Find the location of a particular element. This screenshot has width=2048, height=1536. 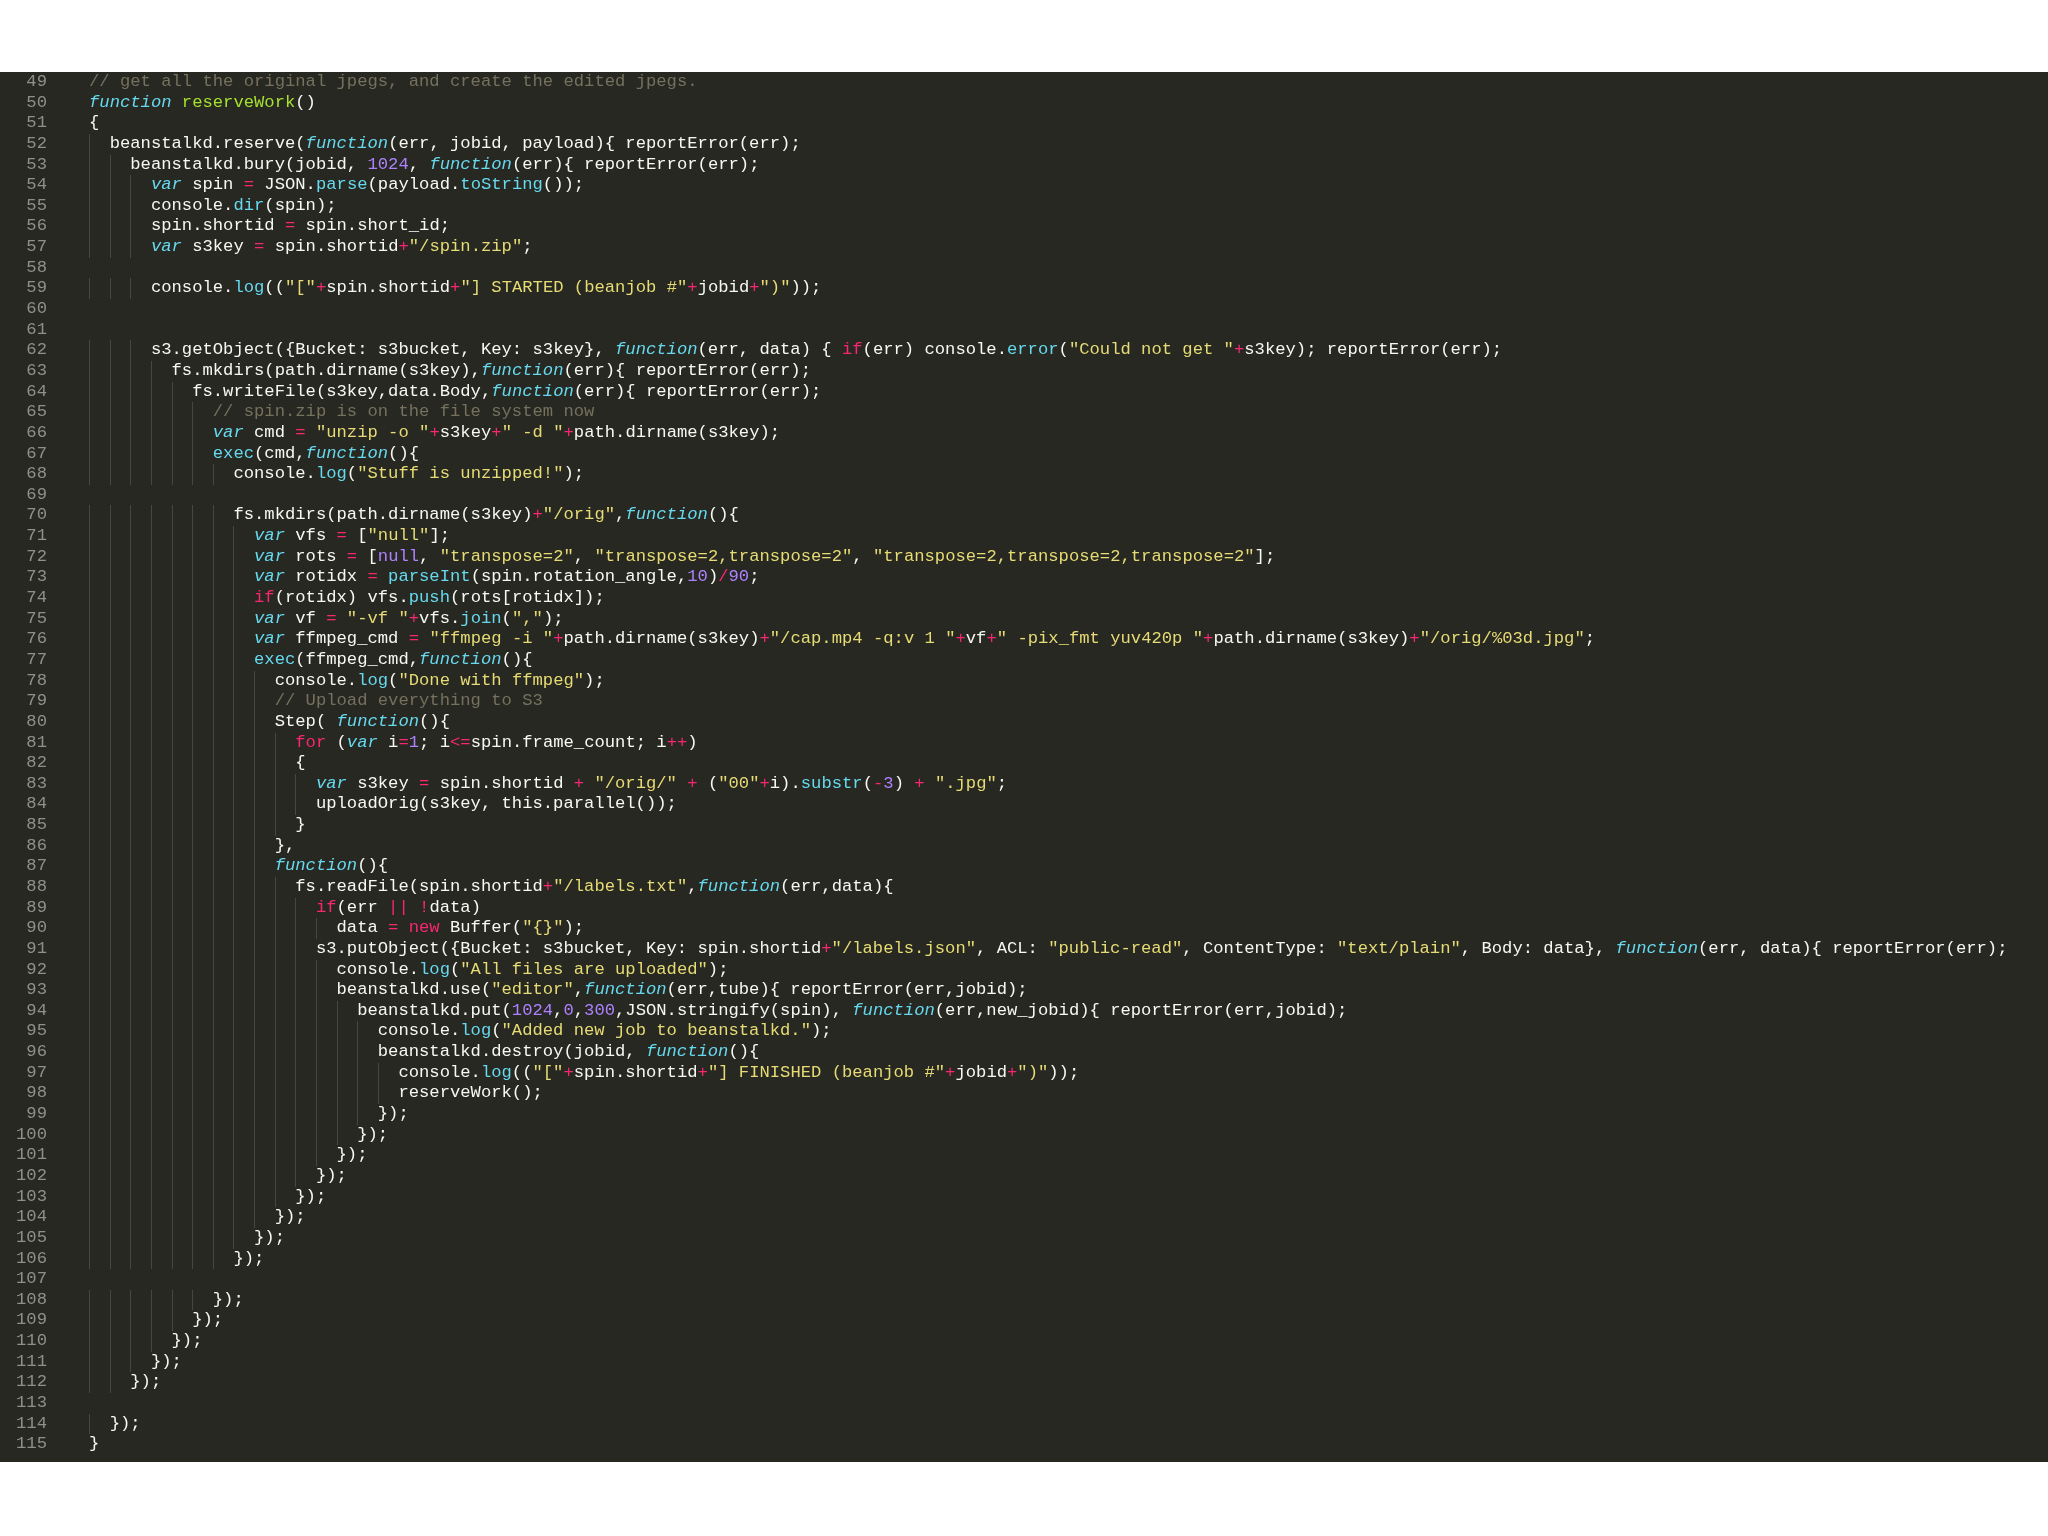

line-number: 100 is located at coordinates (31, 1135).